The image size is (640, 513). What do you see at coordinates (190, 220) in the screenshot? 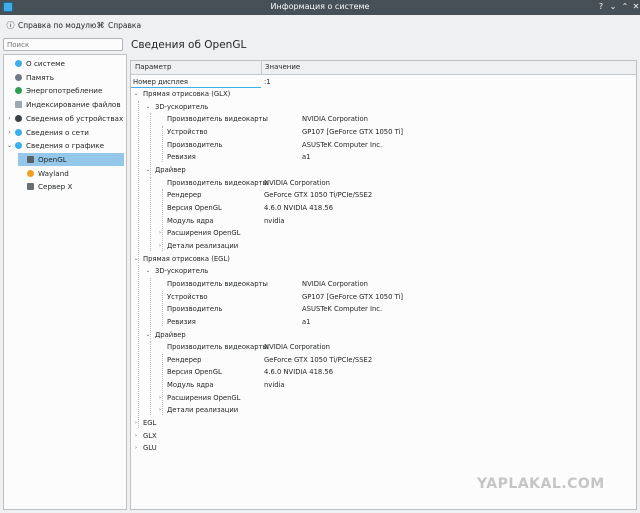
I see `tree-row-label: Модуль ядра` at bounding box center [190, 220].